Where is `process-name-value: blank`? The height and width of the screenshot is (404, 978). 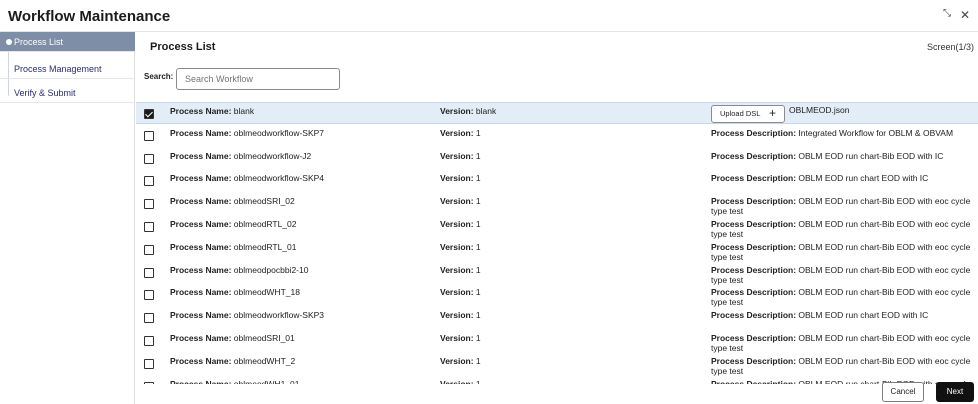
process-name-value: blank is located at coordinates (244, 111).